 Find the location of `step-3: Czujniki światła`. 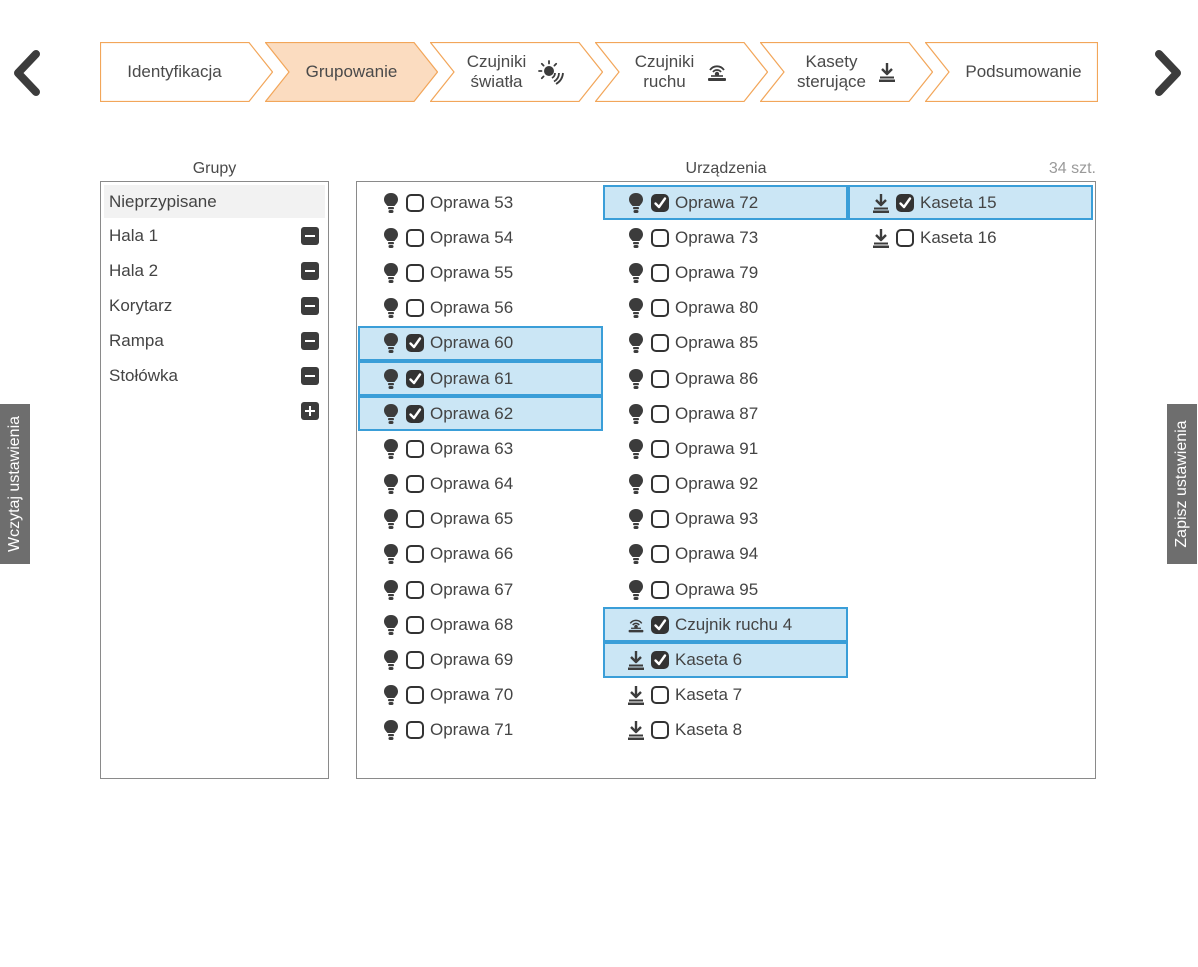

step-3: Czujniki światła is located at coordinates (516, 72).